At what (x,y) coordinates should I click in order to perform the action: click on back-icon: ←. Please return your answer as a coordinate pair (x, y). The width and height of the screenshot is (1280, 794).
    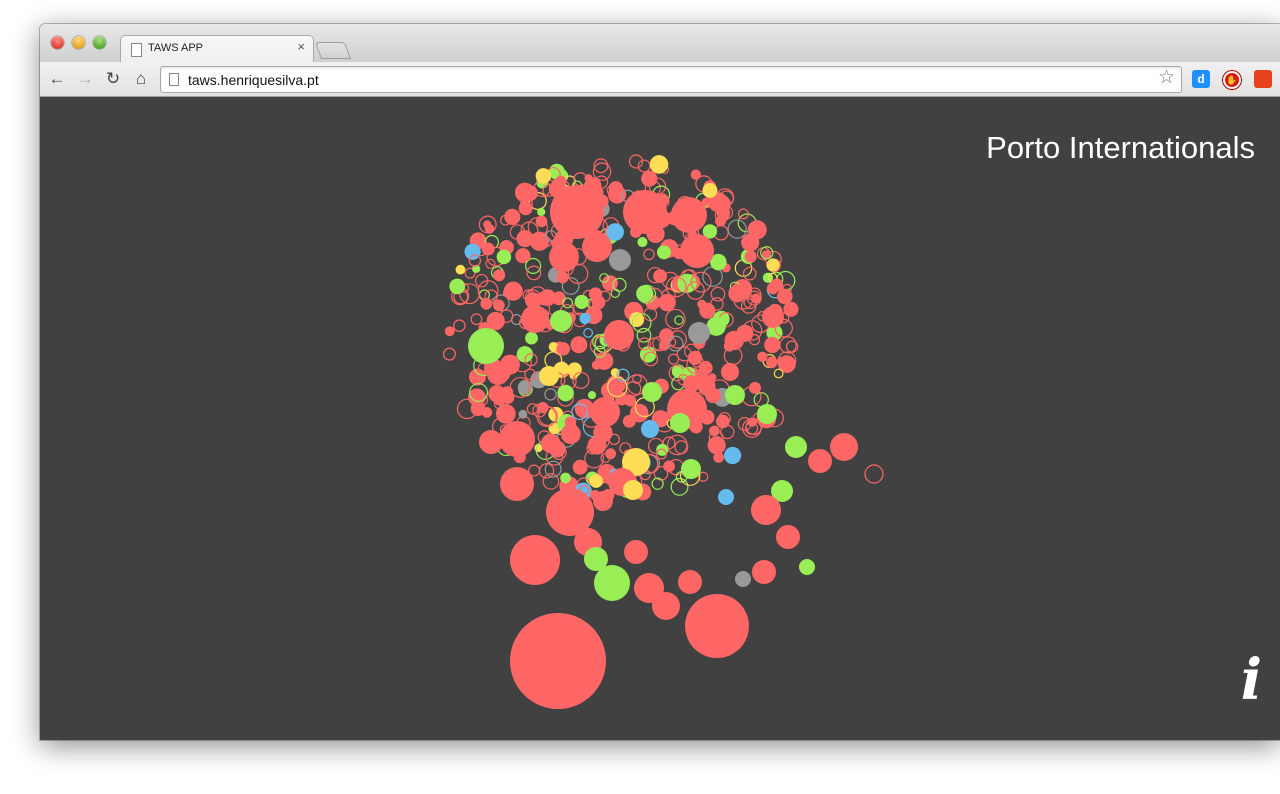
    Looking at the image, I should click on (57, 79).